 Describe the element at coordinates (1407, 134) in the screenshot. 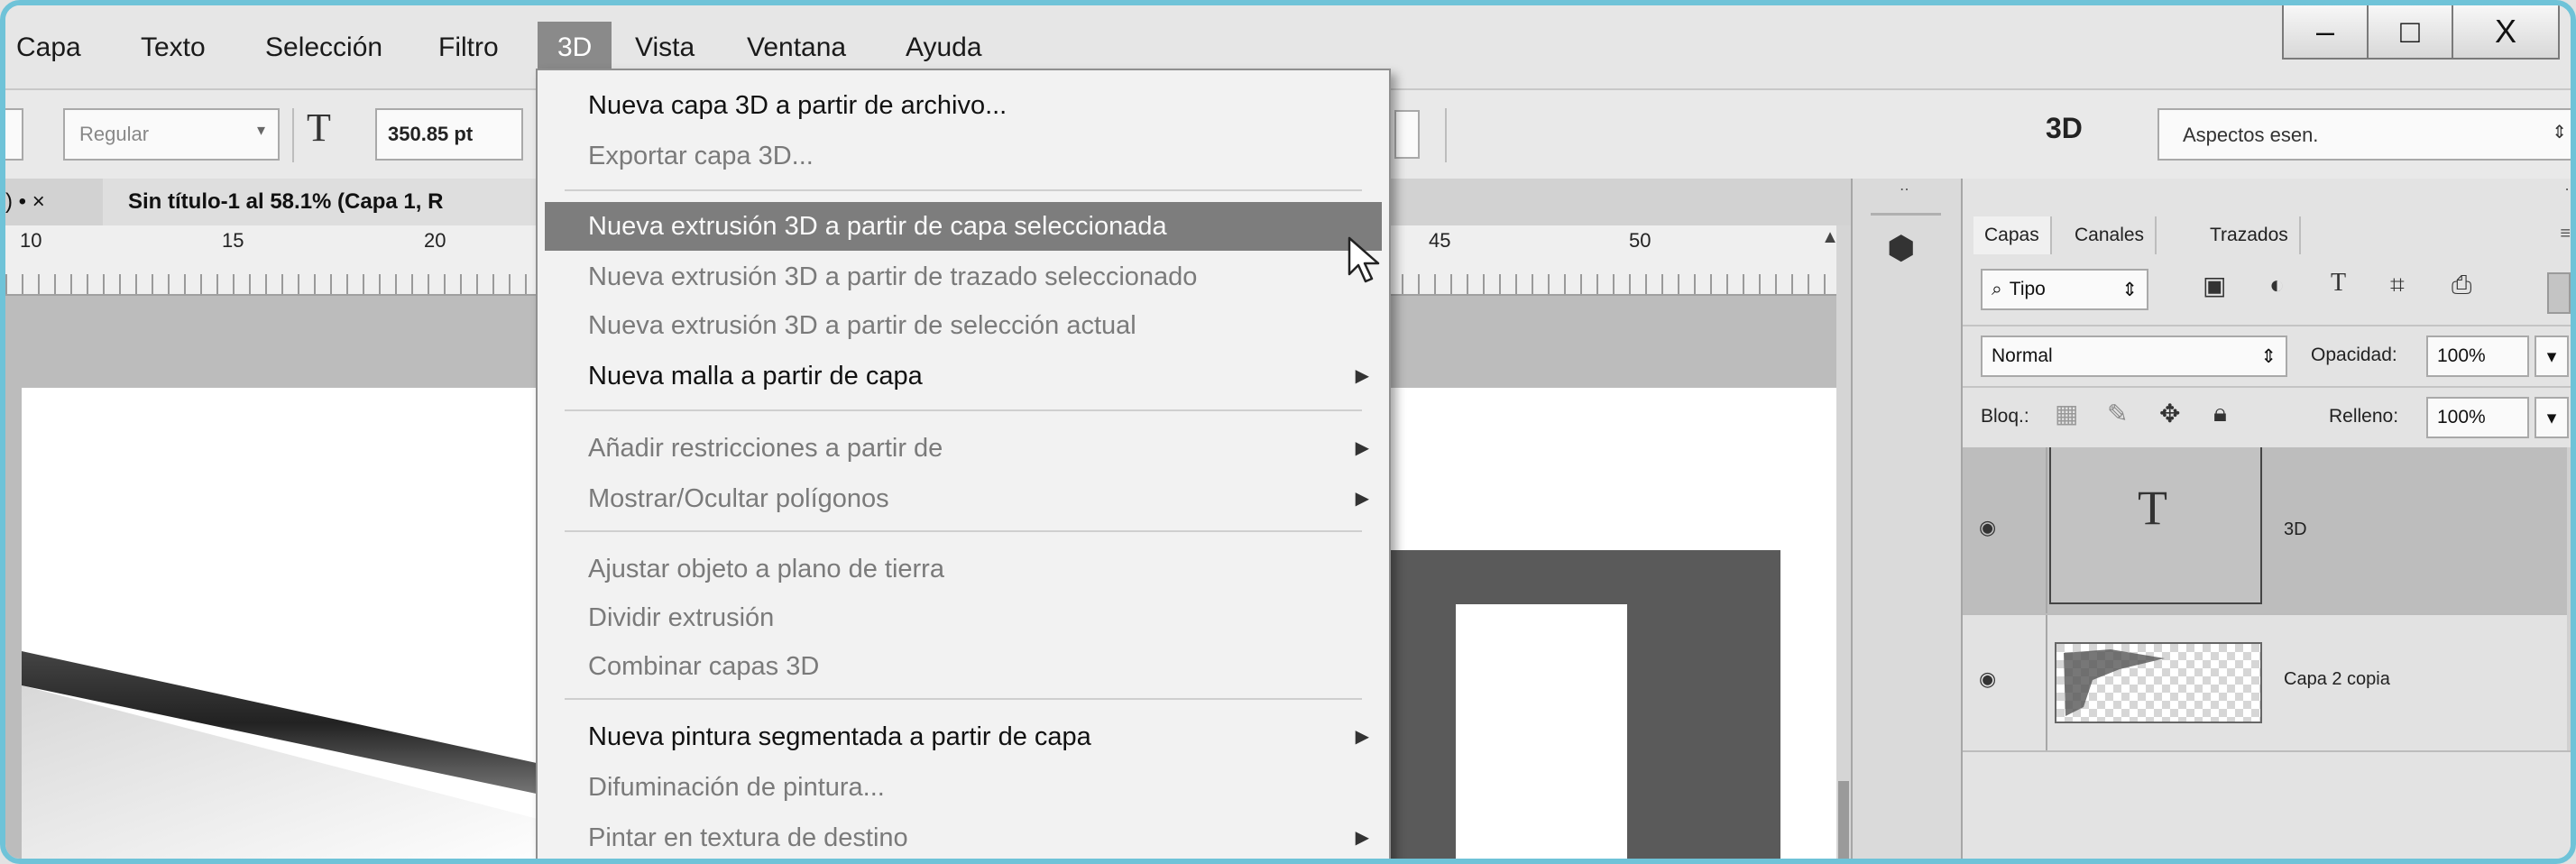

I see `options-button` at that location.